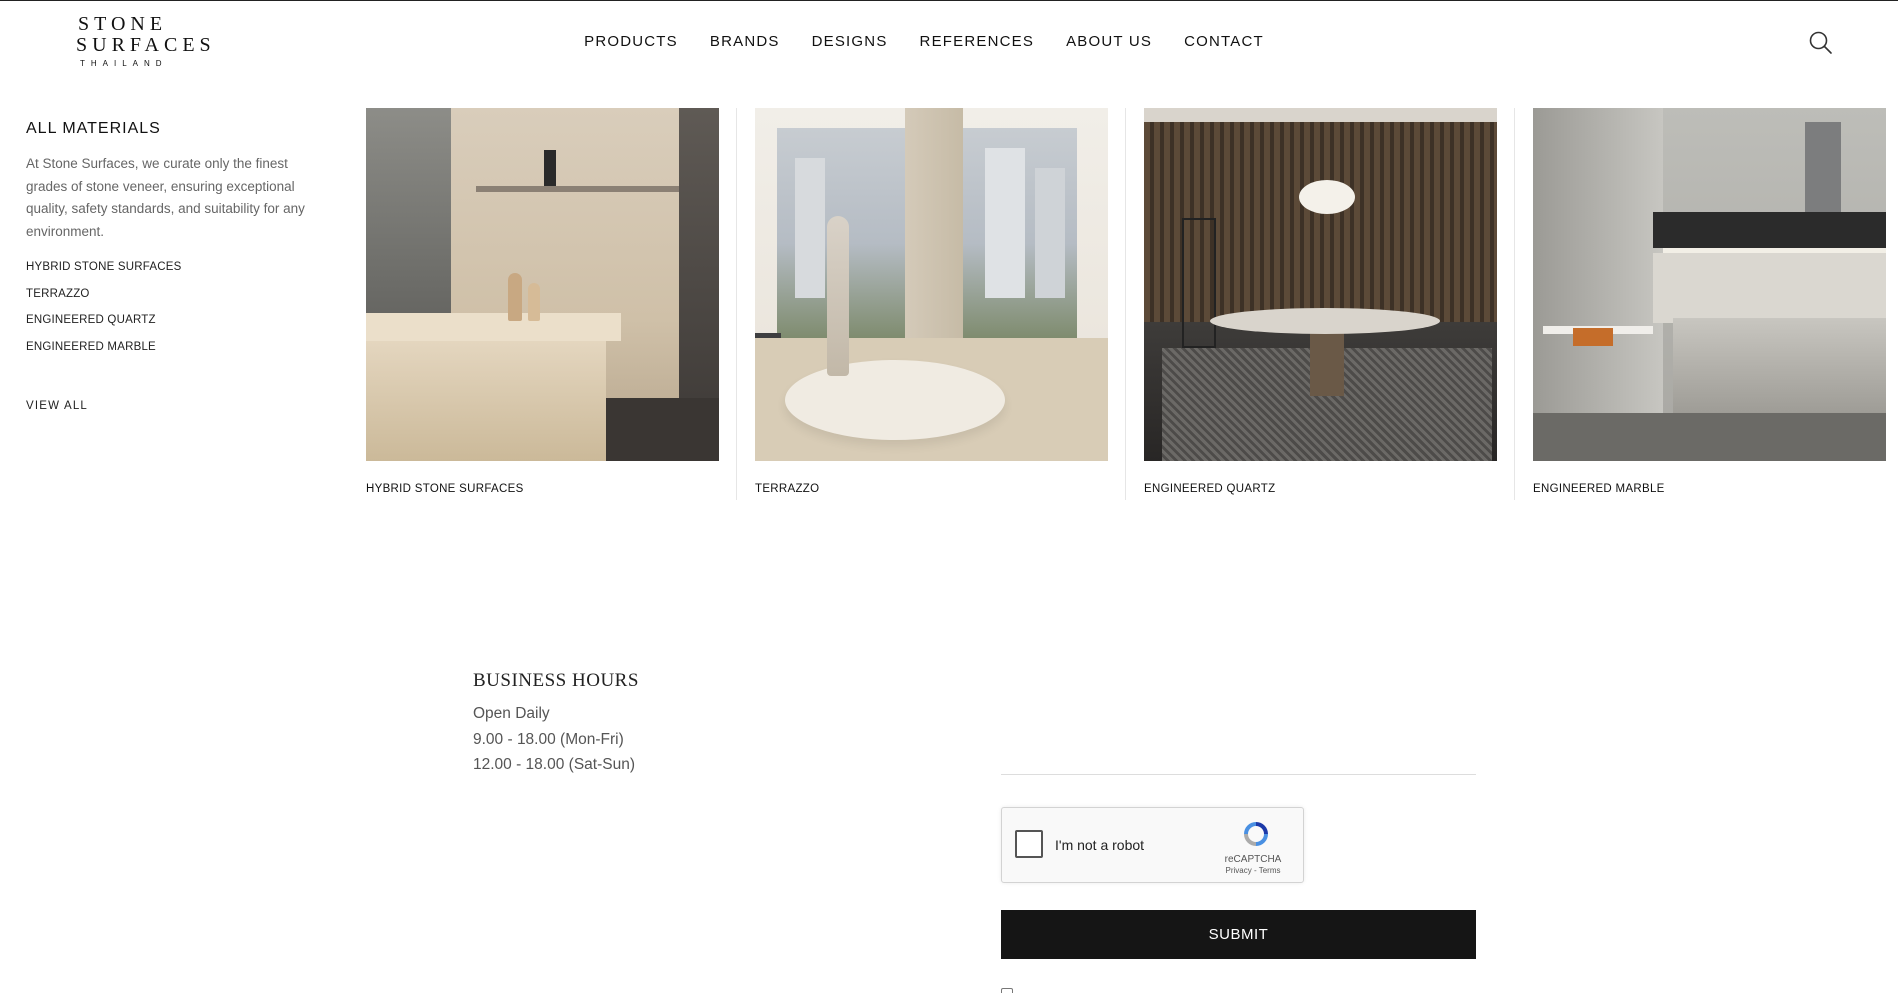  Describe the element at coordinates (1029, 844) in the screenshot. I see `recaptcha-checkbox` at that location.